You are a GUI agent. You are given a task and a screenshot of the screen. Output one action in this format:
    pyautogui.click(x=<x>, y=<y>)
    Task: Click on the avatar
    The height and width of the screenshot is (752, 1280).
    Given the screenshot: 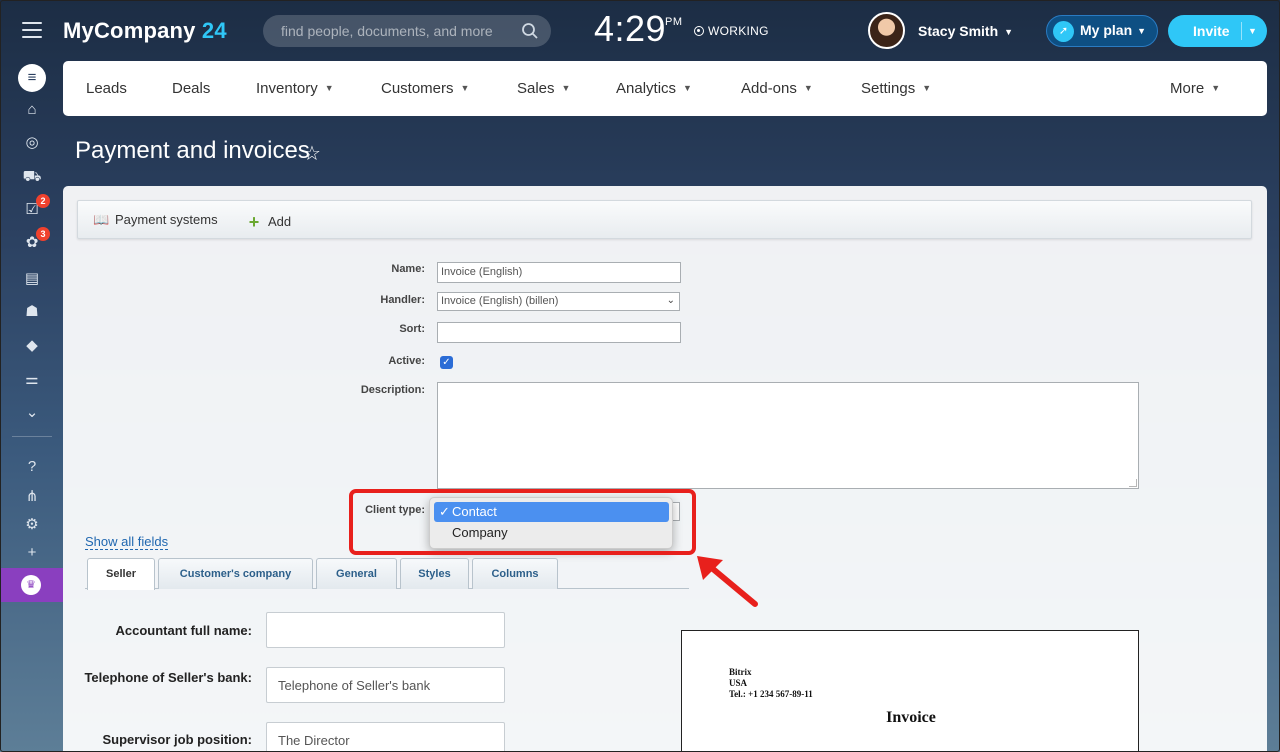 What is the action you would take?
    pyautogui.click(x=886, y=30)
    